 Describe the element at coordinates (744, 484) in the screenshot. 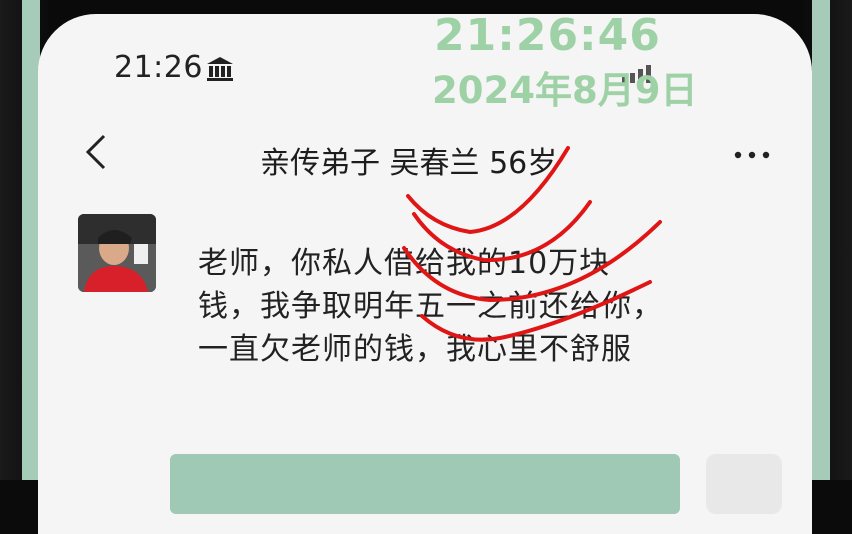

I see `voice-button` at that location.